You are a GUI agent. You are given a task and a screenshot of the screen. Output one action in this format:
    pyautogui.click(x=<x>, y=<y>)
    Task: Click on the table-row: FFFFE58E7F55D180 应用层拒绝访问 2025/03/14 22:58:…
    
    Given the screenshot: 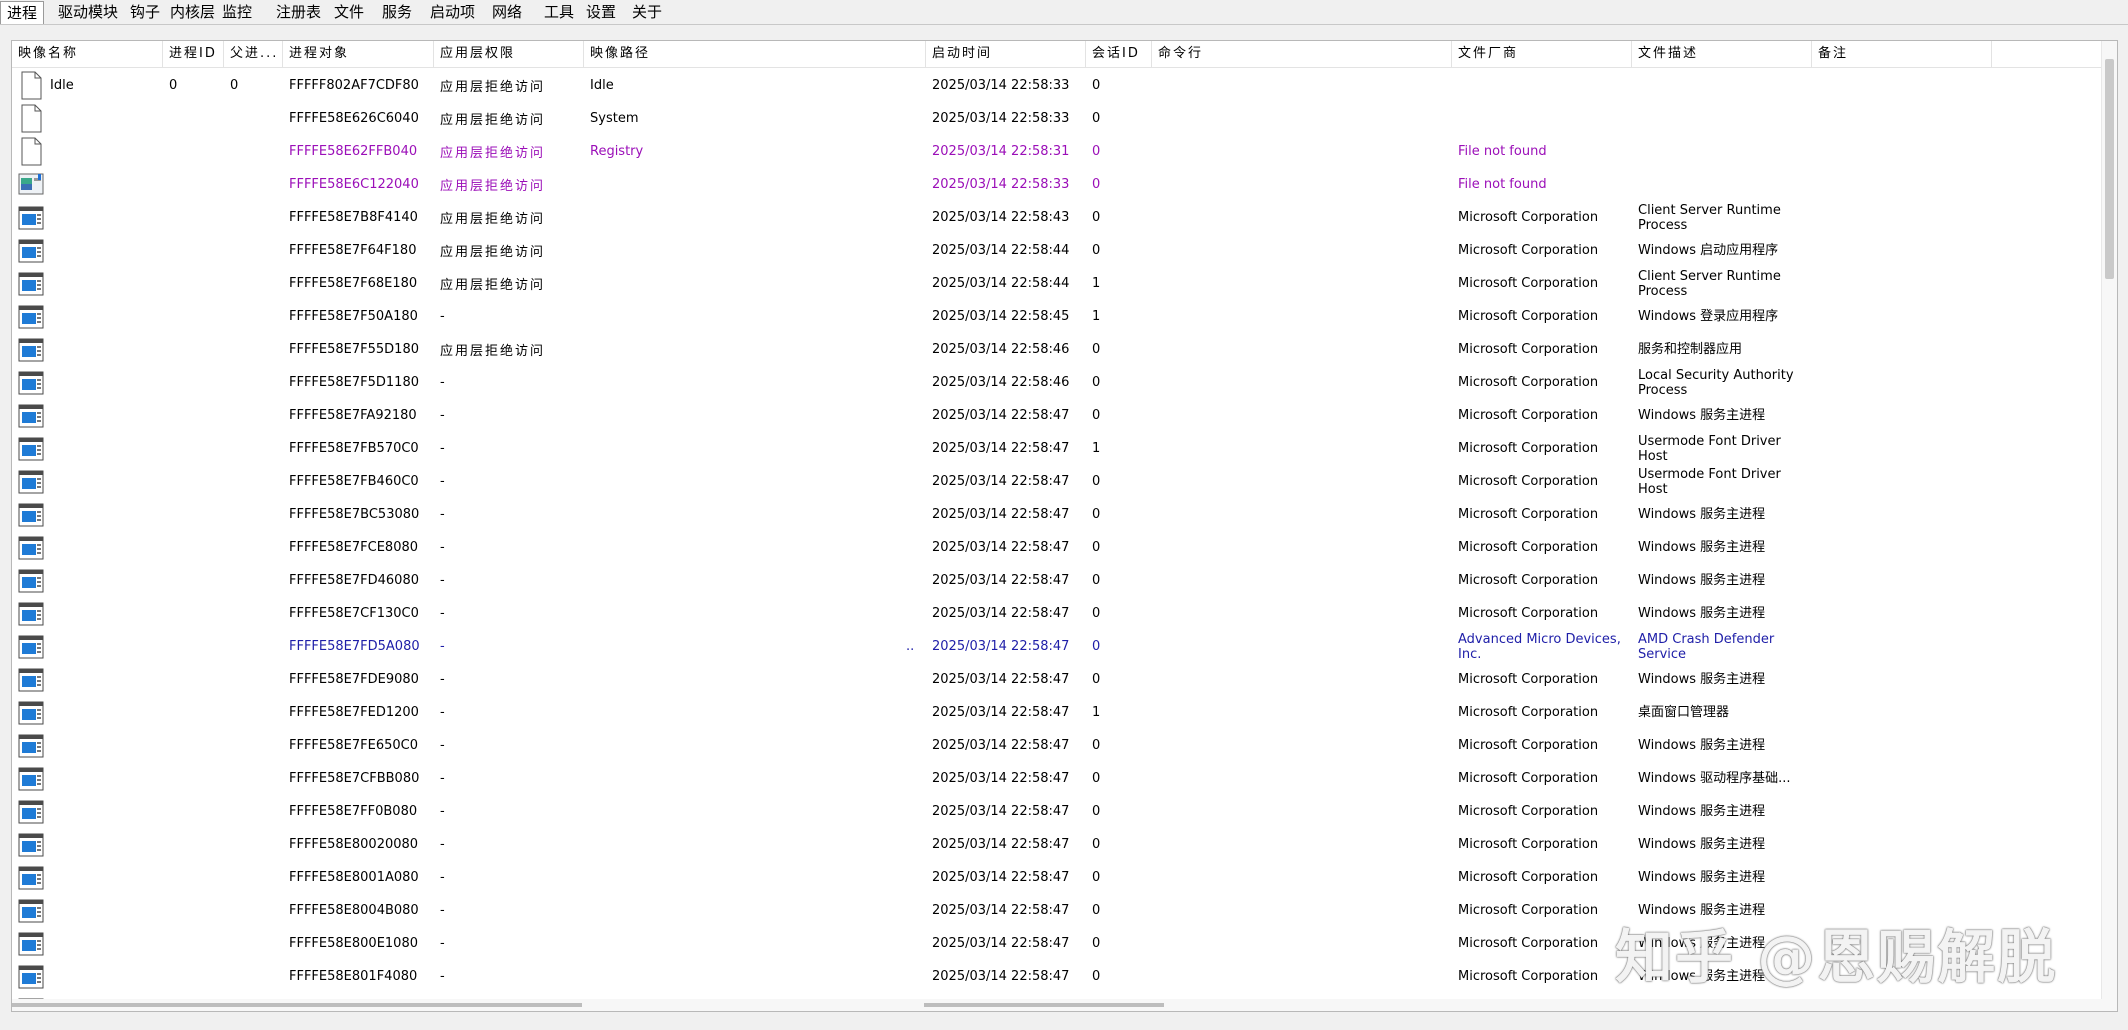 What is the action you would take?
    pyautogui.click(x=1057, y=349)
    